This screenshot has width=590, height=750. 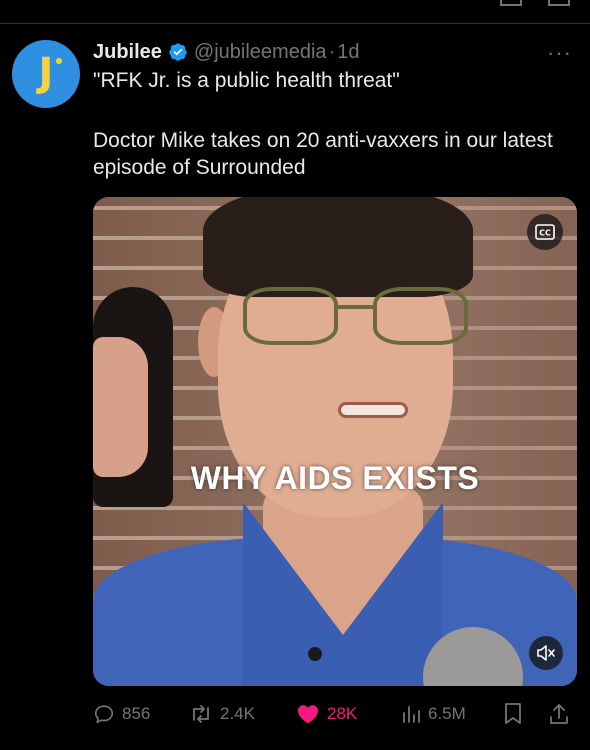 What do you see at coordinates (136, 713) in the screenshot?
I see `reply-count: 856` at bounding box center [136, 713].